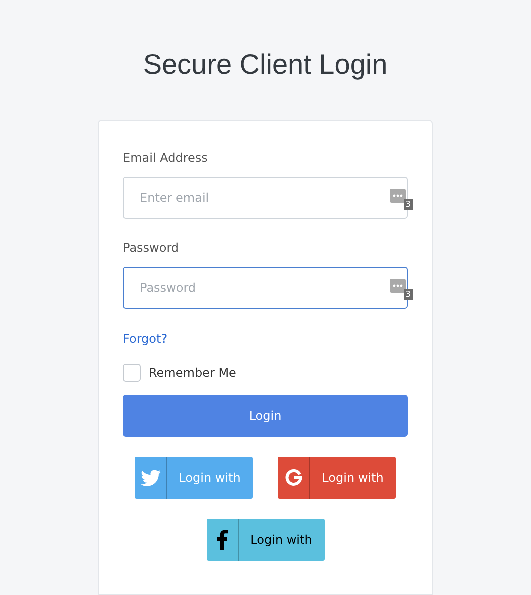  Describe the element at coordinates (265, 65) in the screenshot. I see `page-title: Secure Client Login` at that location.